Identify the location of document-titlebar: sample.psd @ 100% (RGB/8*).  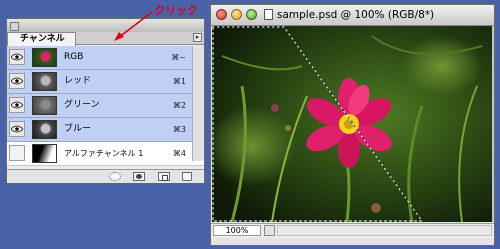
(352, 15).